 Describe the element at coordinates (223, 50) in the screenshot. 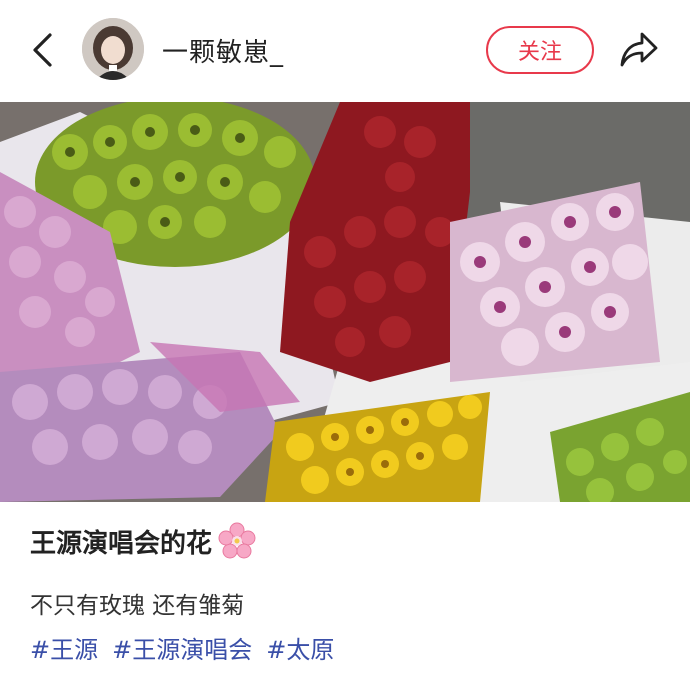

I see `username: 一颗敏崽_` at that location.